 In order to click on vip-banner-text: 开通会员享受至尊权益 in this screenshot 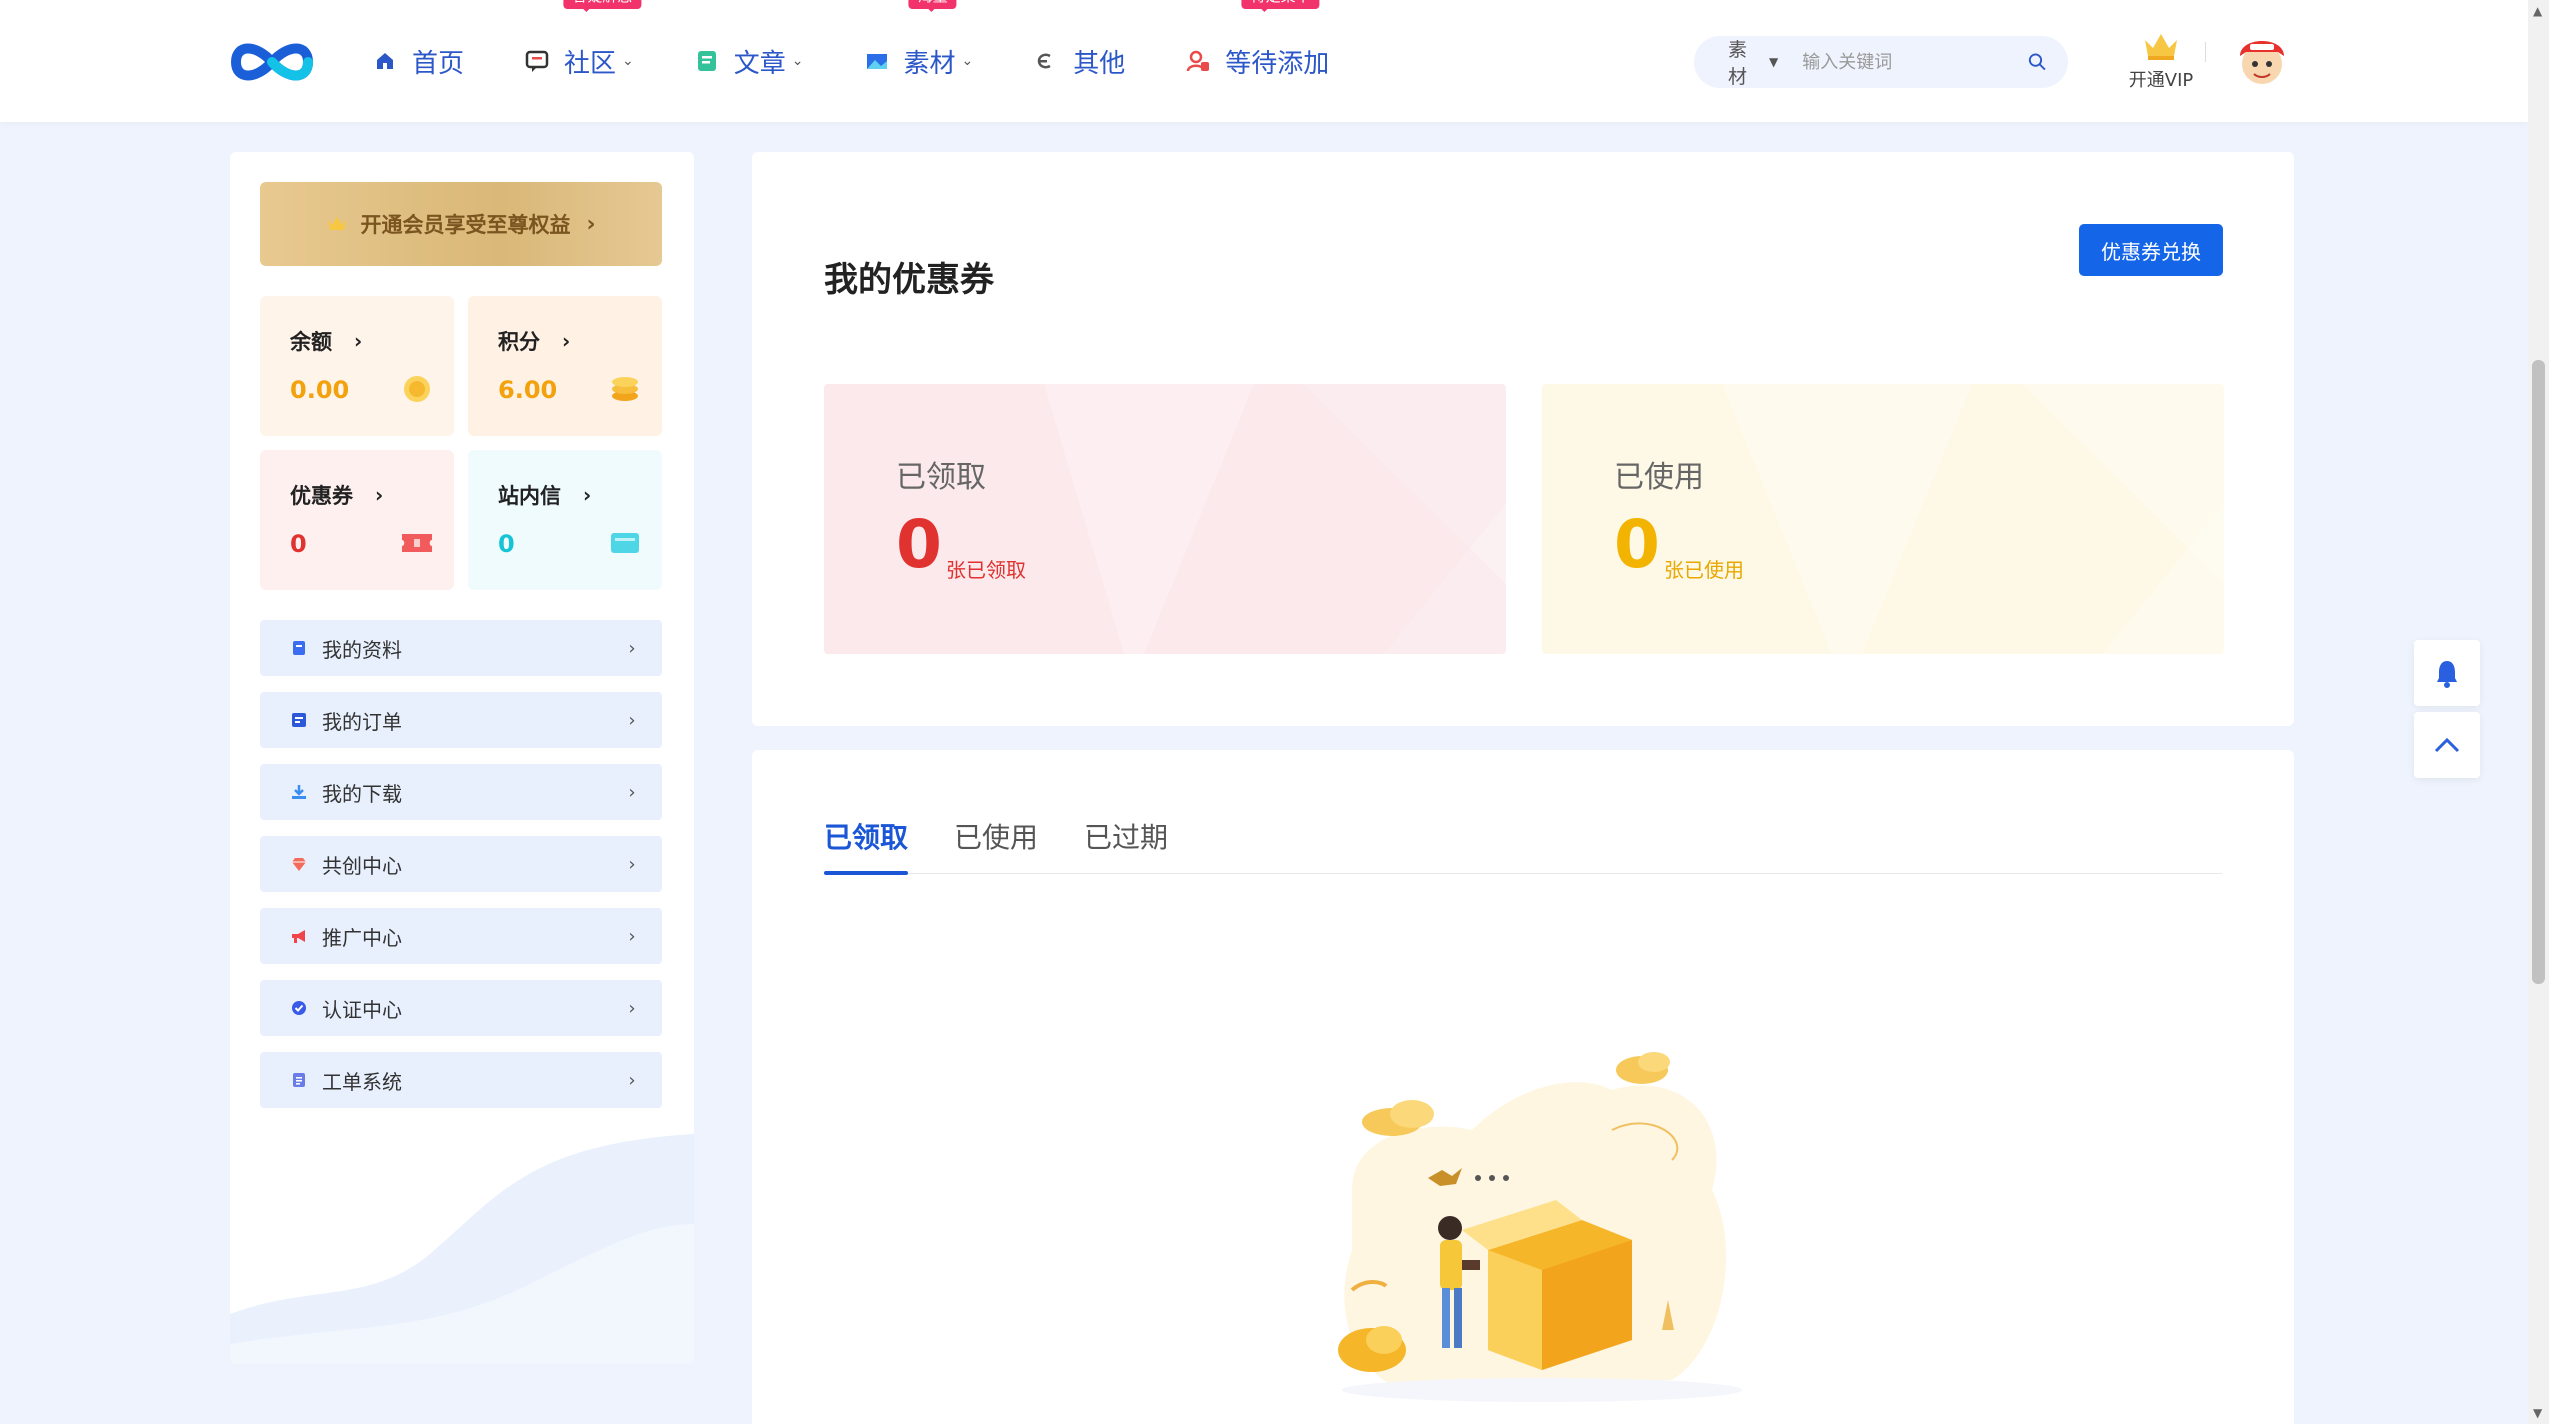, I will do `click(465, 225)`.